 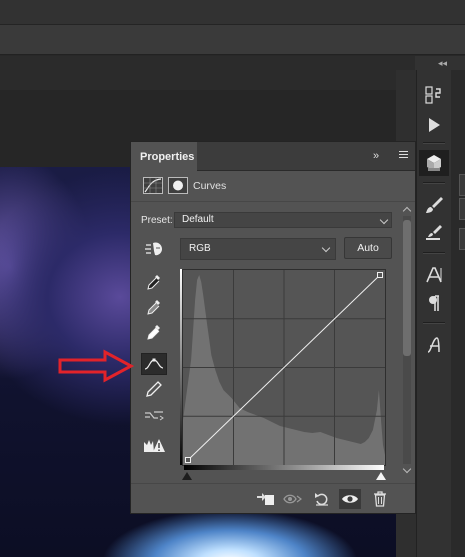 I want to click on character-icon, so click(x=434, y=275).